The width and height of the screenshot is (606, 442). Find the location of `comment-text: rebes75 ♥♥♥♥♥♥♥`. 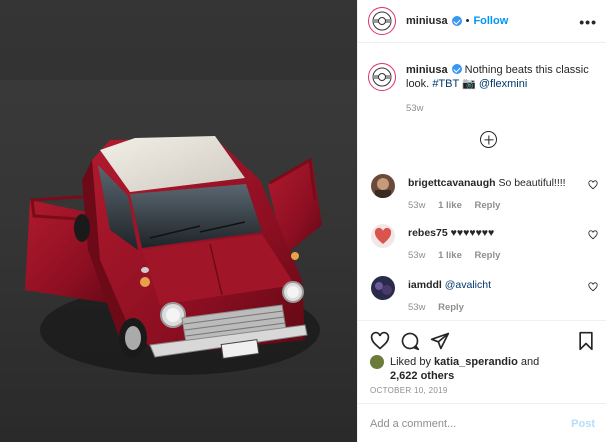

comment-text: rebes75 ♥♥♥♥♥♥♥ is located at coordinates (495, 233).